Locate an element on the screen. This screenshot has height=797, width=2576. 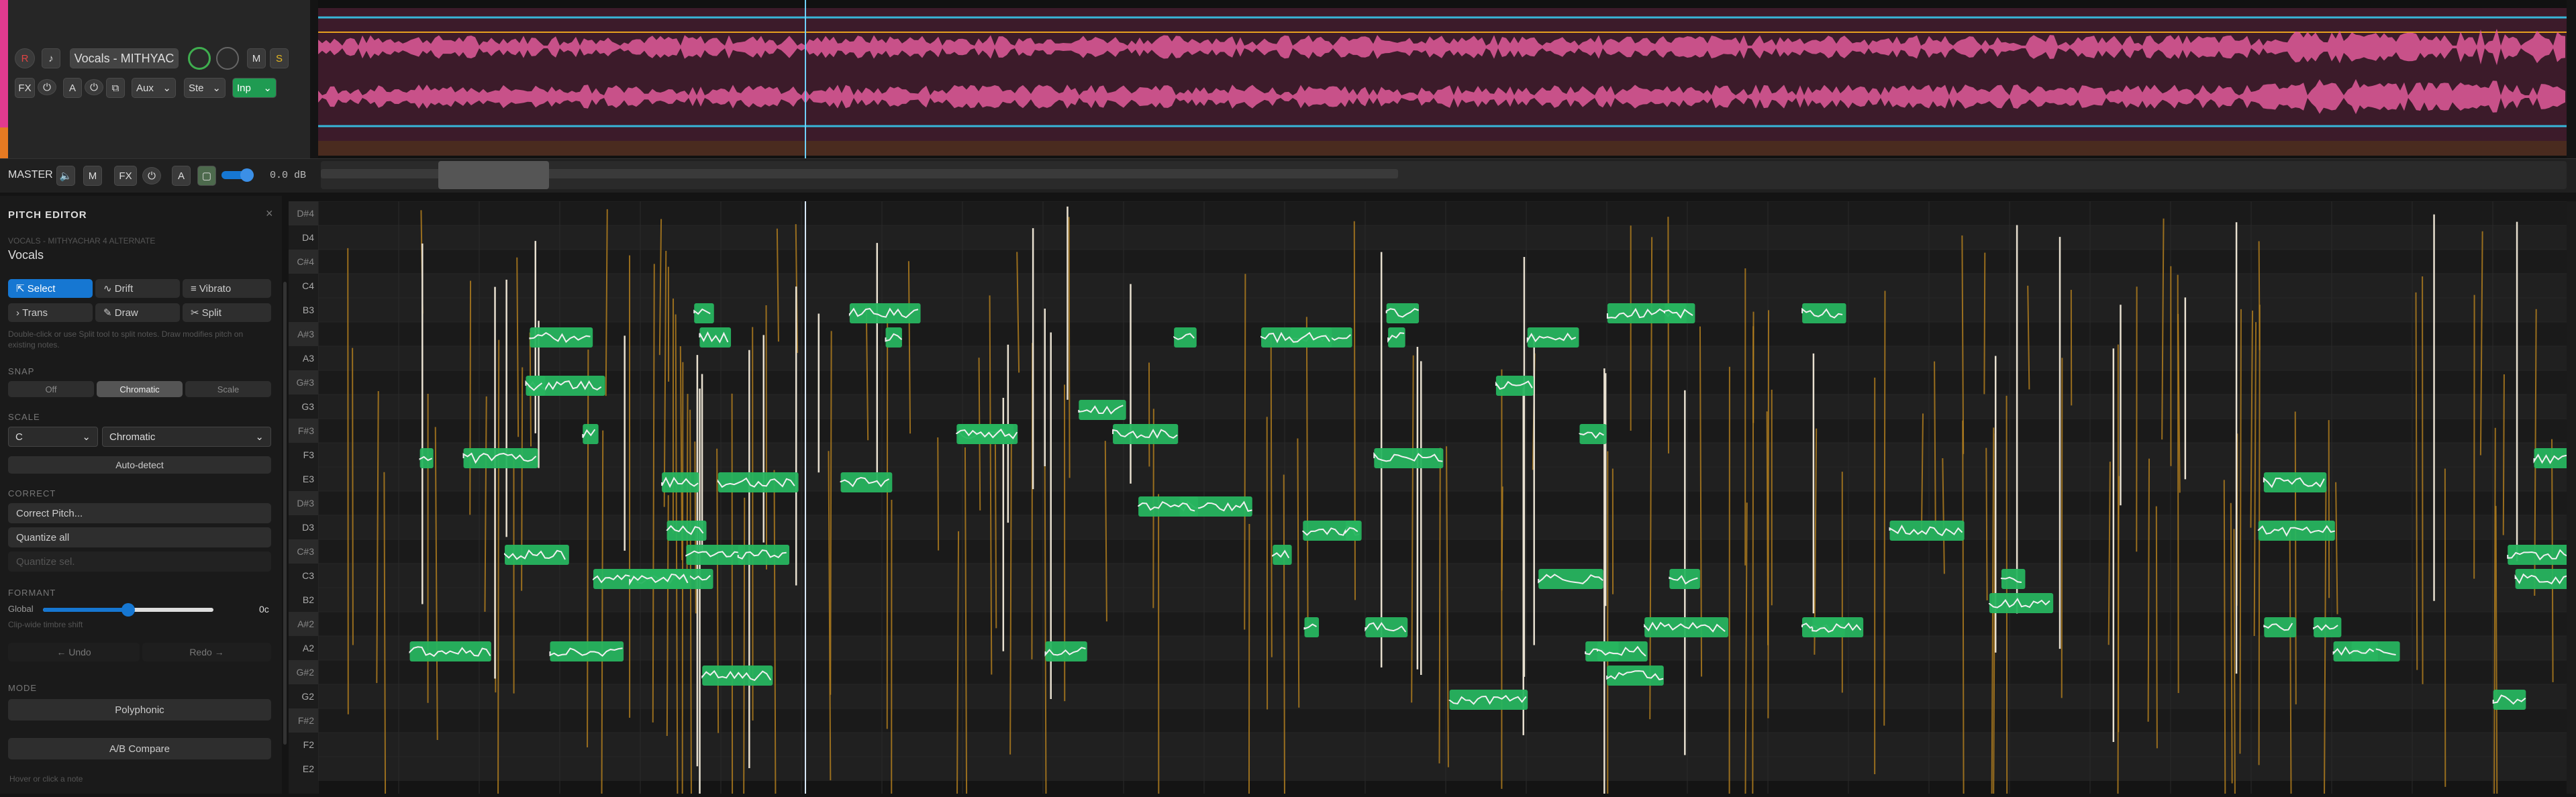
master-volume-thumb is located at coordinates (247, 175).